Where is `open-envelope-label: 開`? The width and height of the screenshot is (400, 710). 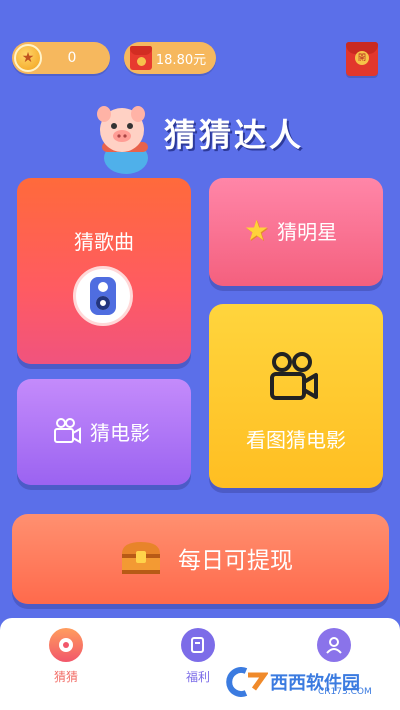 open-envelope-label: 開 is located at coordinates (362, 58).